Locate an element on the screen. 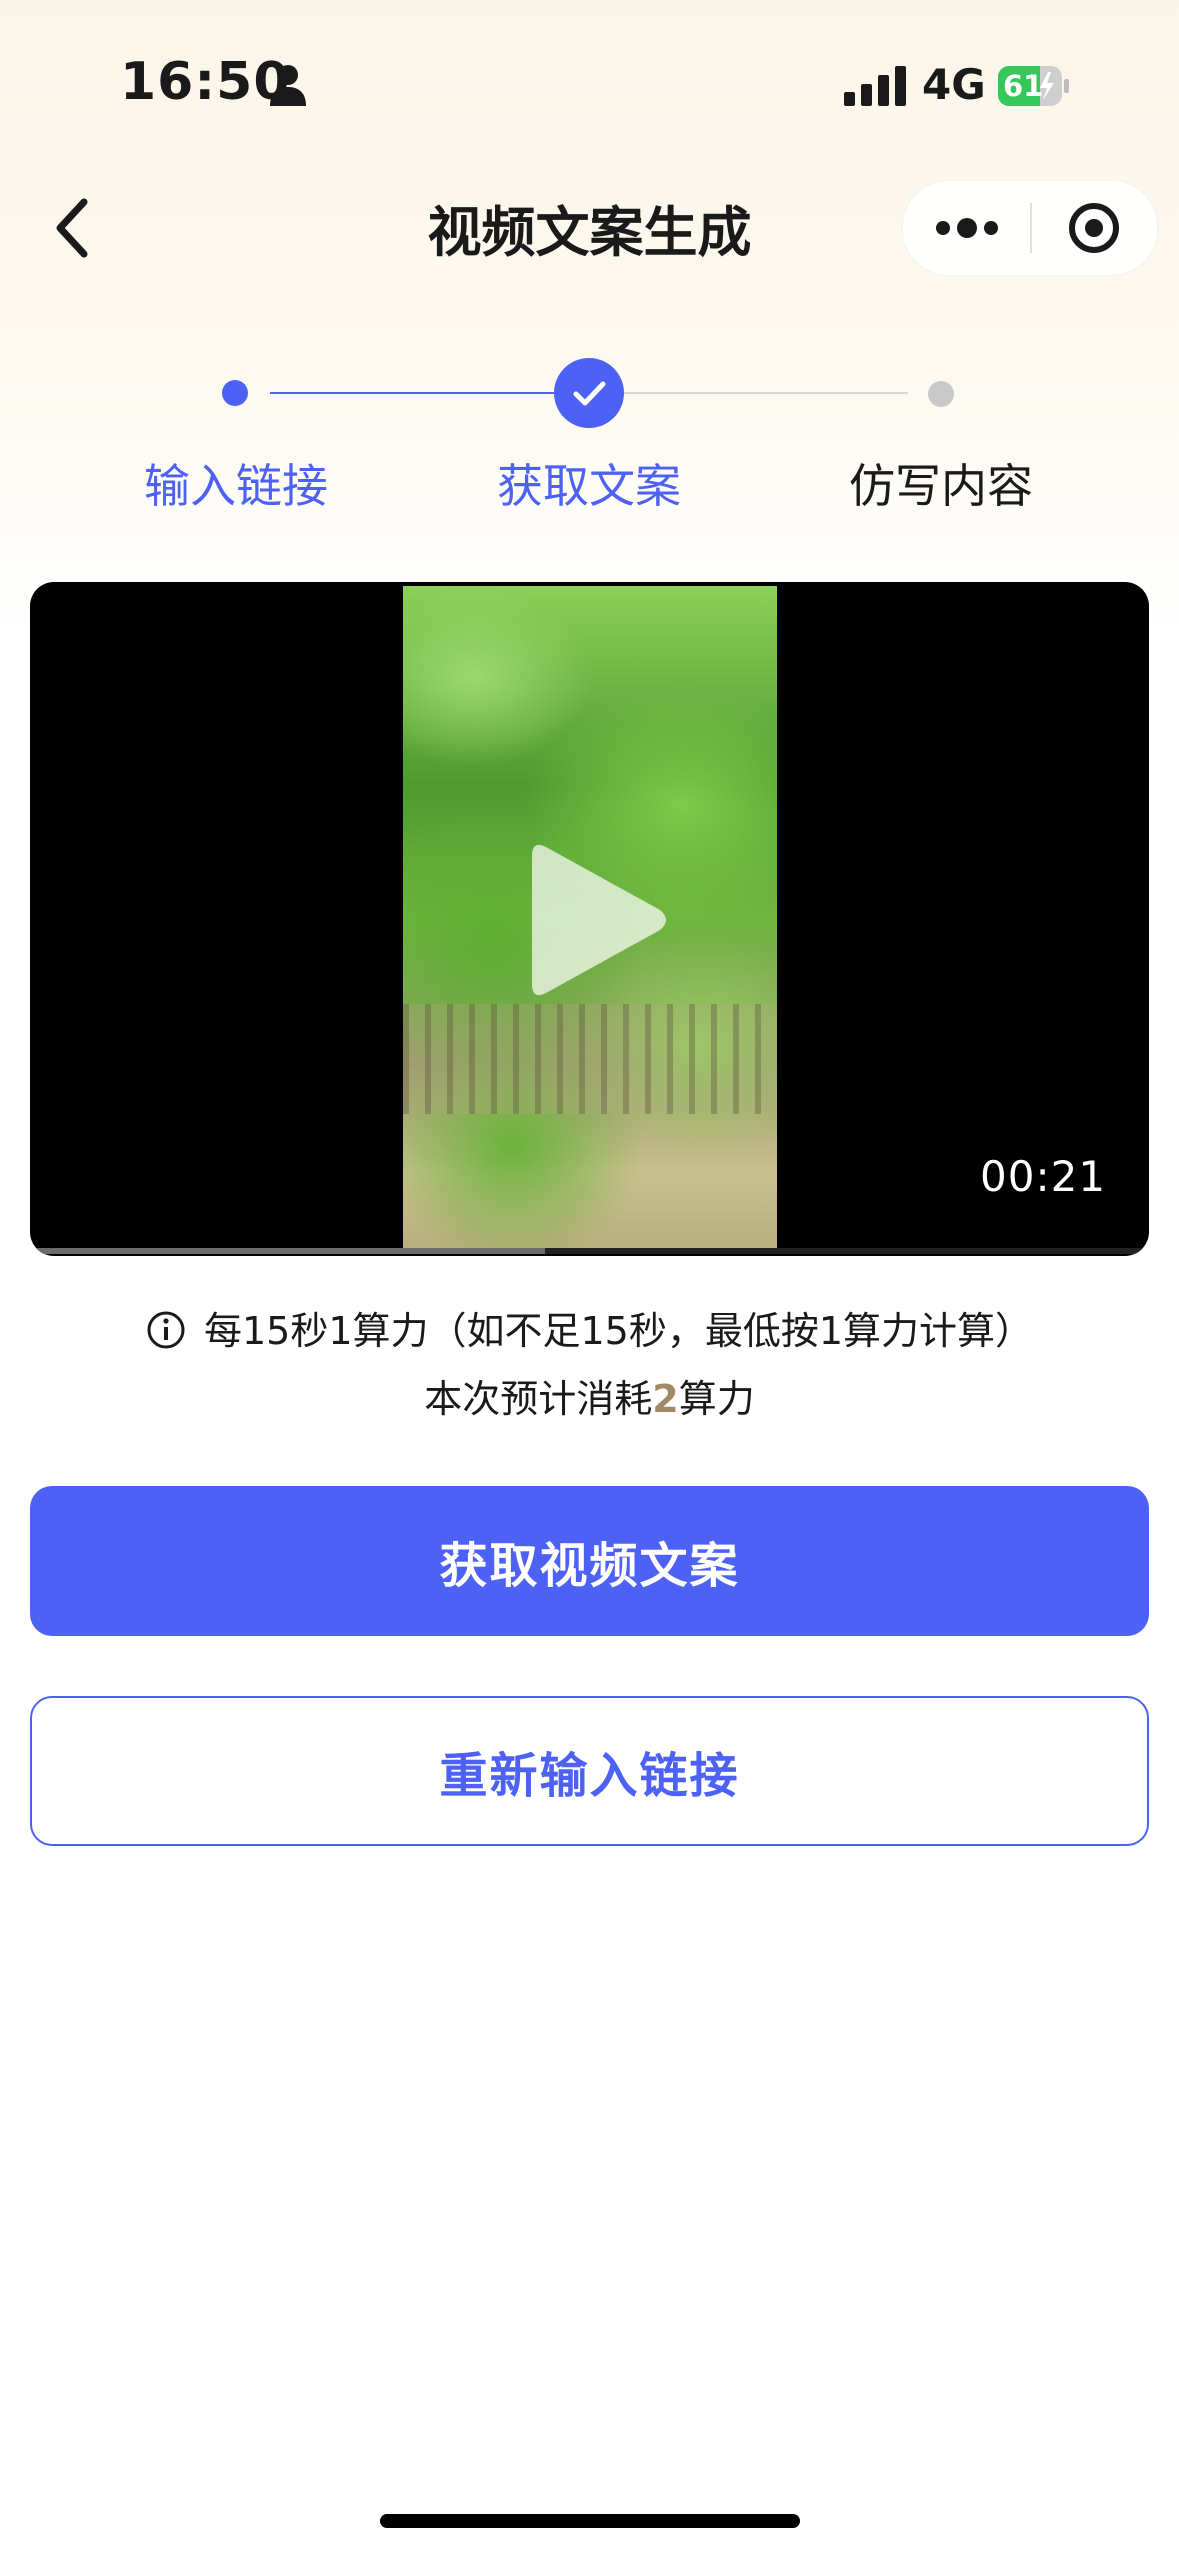  more-icon is located at coordinates (967, 228).